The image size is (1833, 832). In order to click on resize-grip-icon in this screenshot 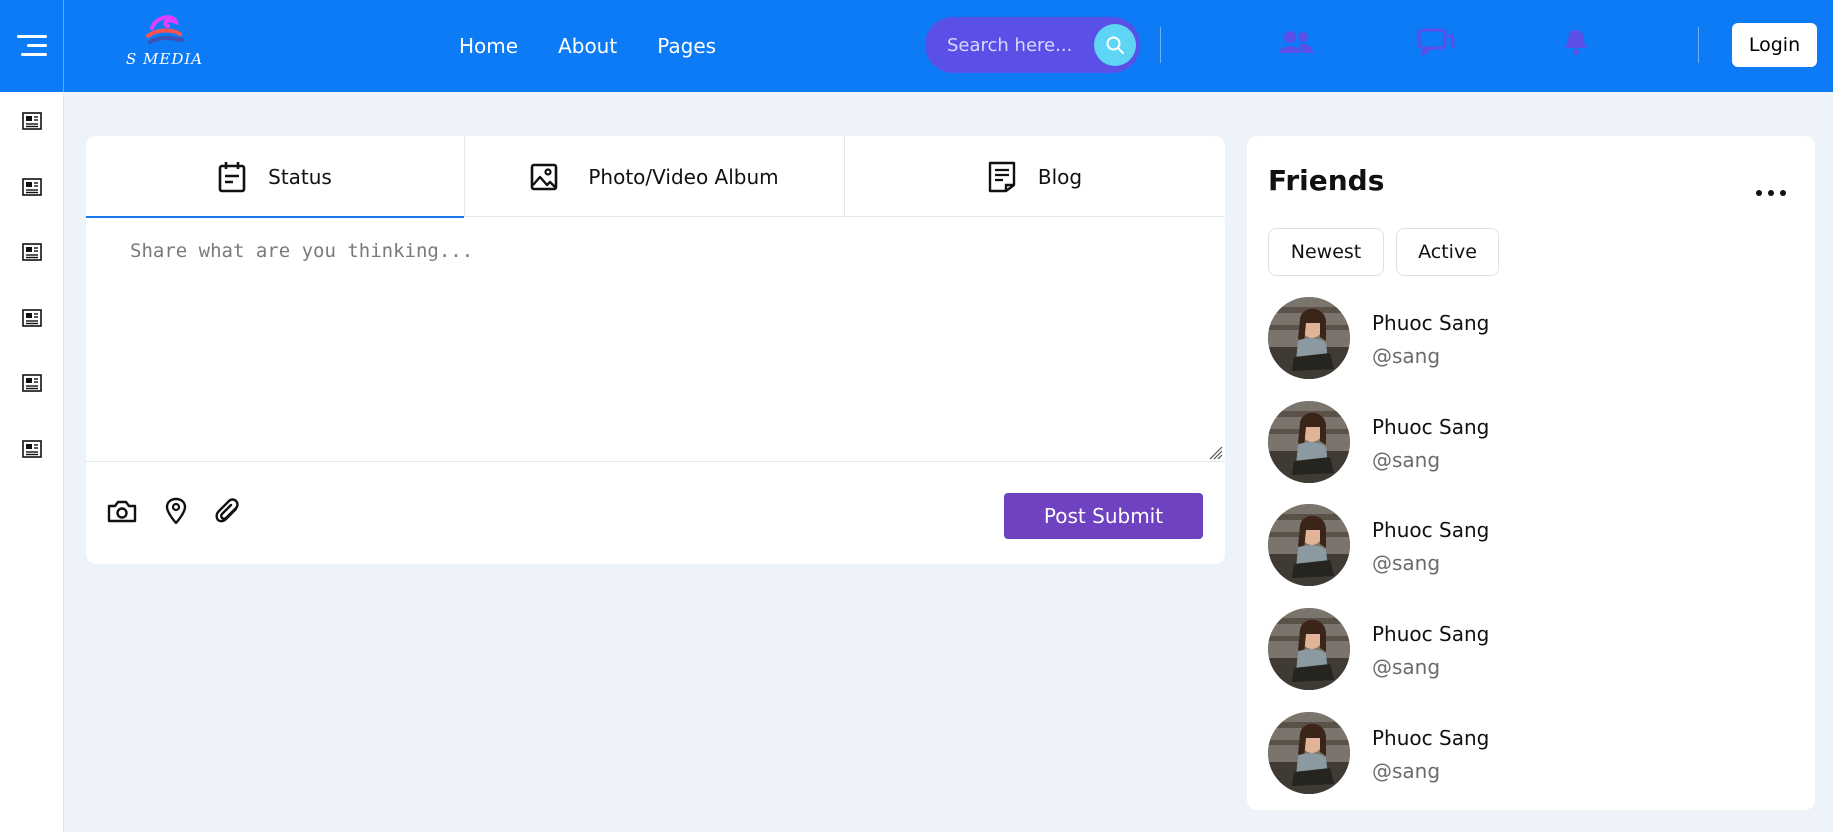, I will do `click(1215, 452)`.